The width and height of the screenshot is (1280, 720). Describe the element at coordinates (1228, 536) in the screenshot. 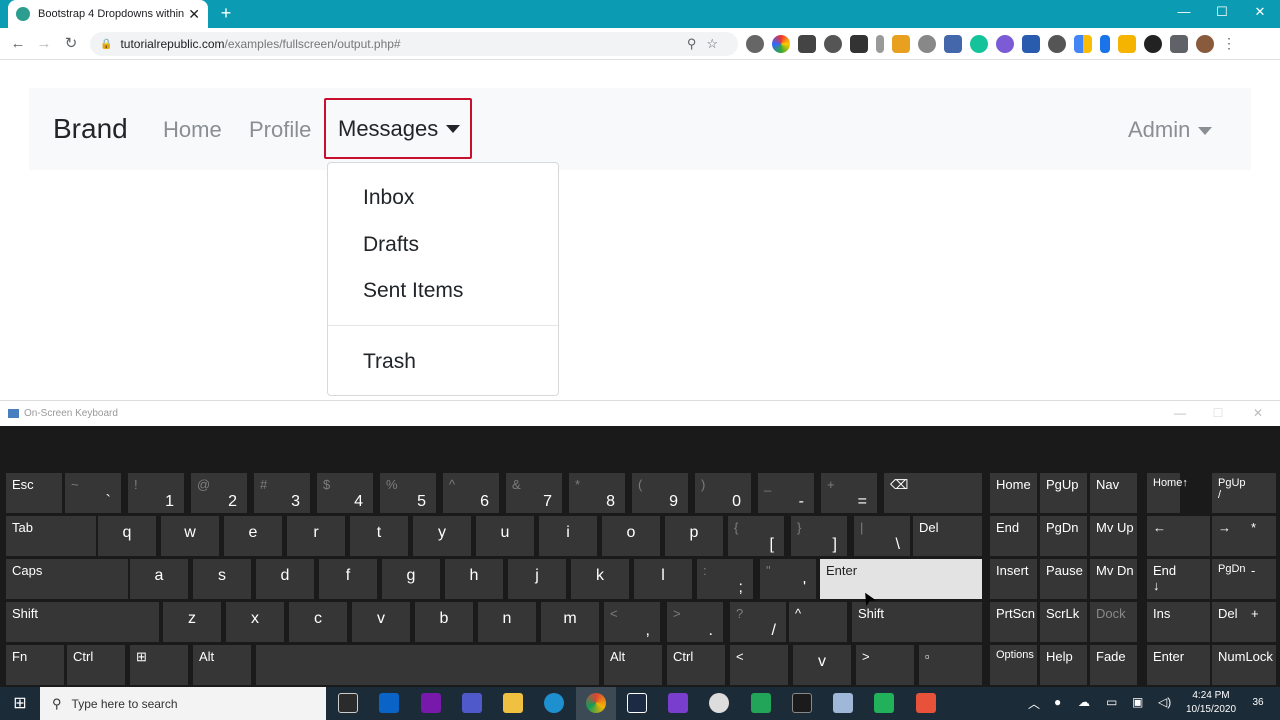

I see `key-space: →` at that location.